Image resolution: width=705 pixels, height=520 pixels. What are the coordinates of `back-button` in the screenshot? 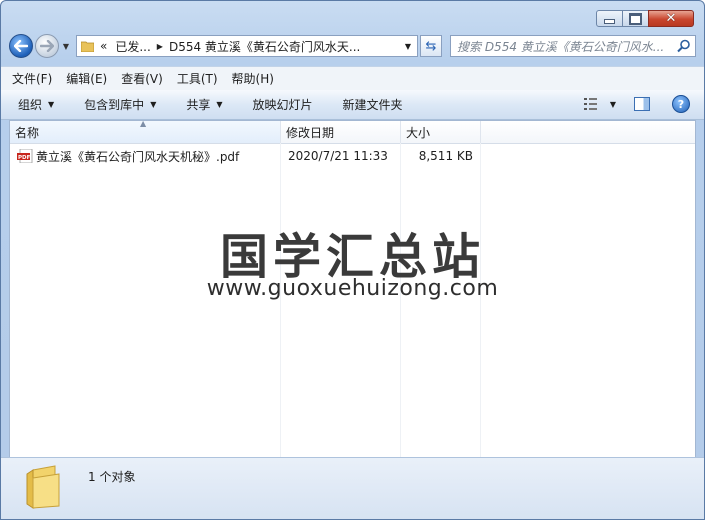 It's located at (21, 46).